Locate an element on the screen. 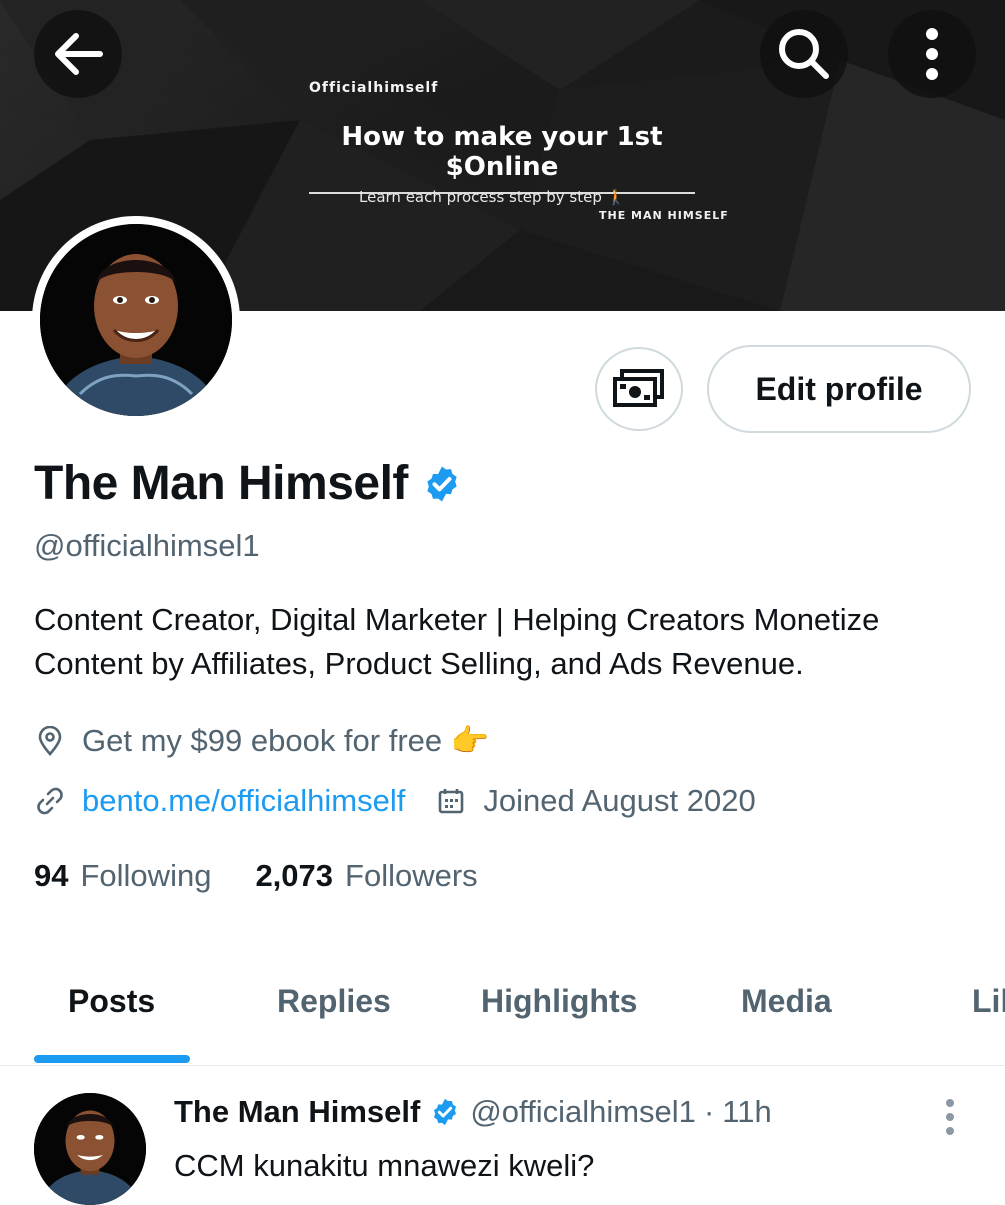  banner-signature: THE MAN HIMSELF is located at coordinates (664, 215).